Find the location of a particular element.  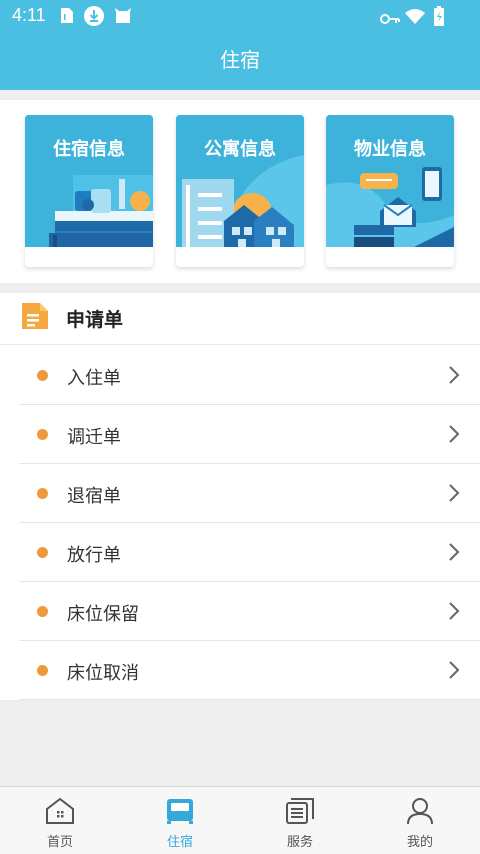

tab-label: 服务 is located at coordinates (299, 842).